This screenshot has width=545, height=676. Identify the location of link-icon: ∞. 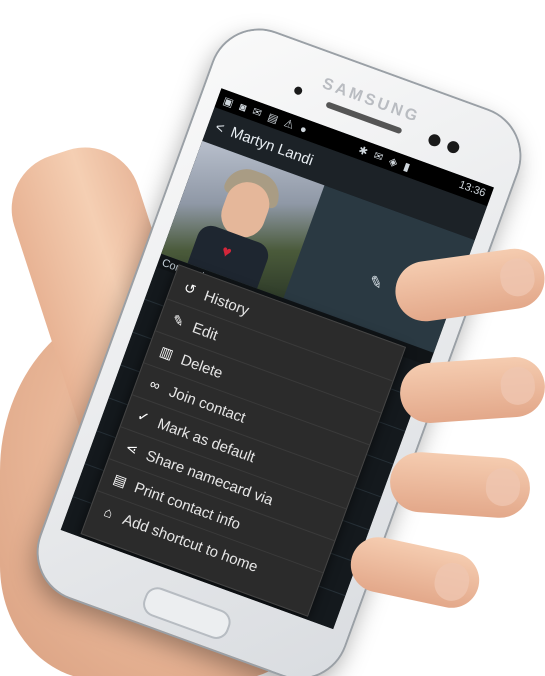
(155, 384).